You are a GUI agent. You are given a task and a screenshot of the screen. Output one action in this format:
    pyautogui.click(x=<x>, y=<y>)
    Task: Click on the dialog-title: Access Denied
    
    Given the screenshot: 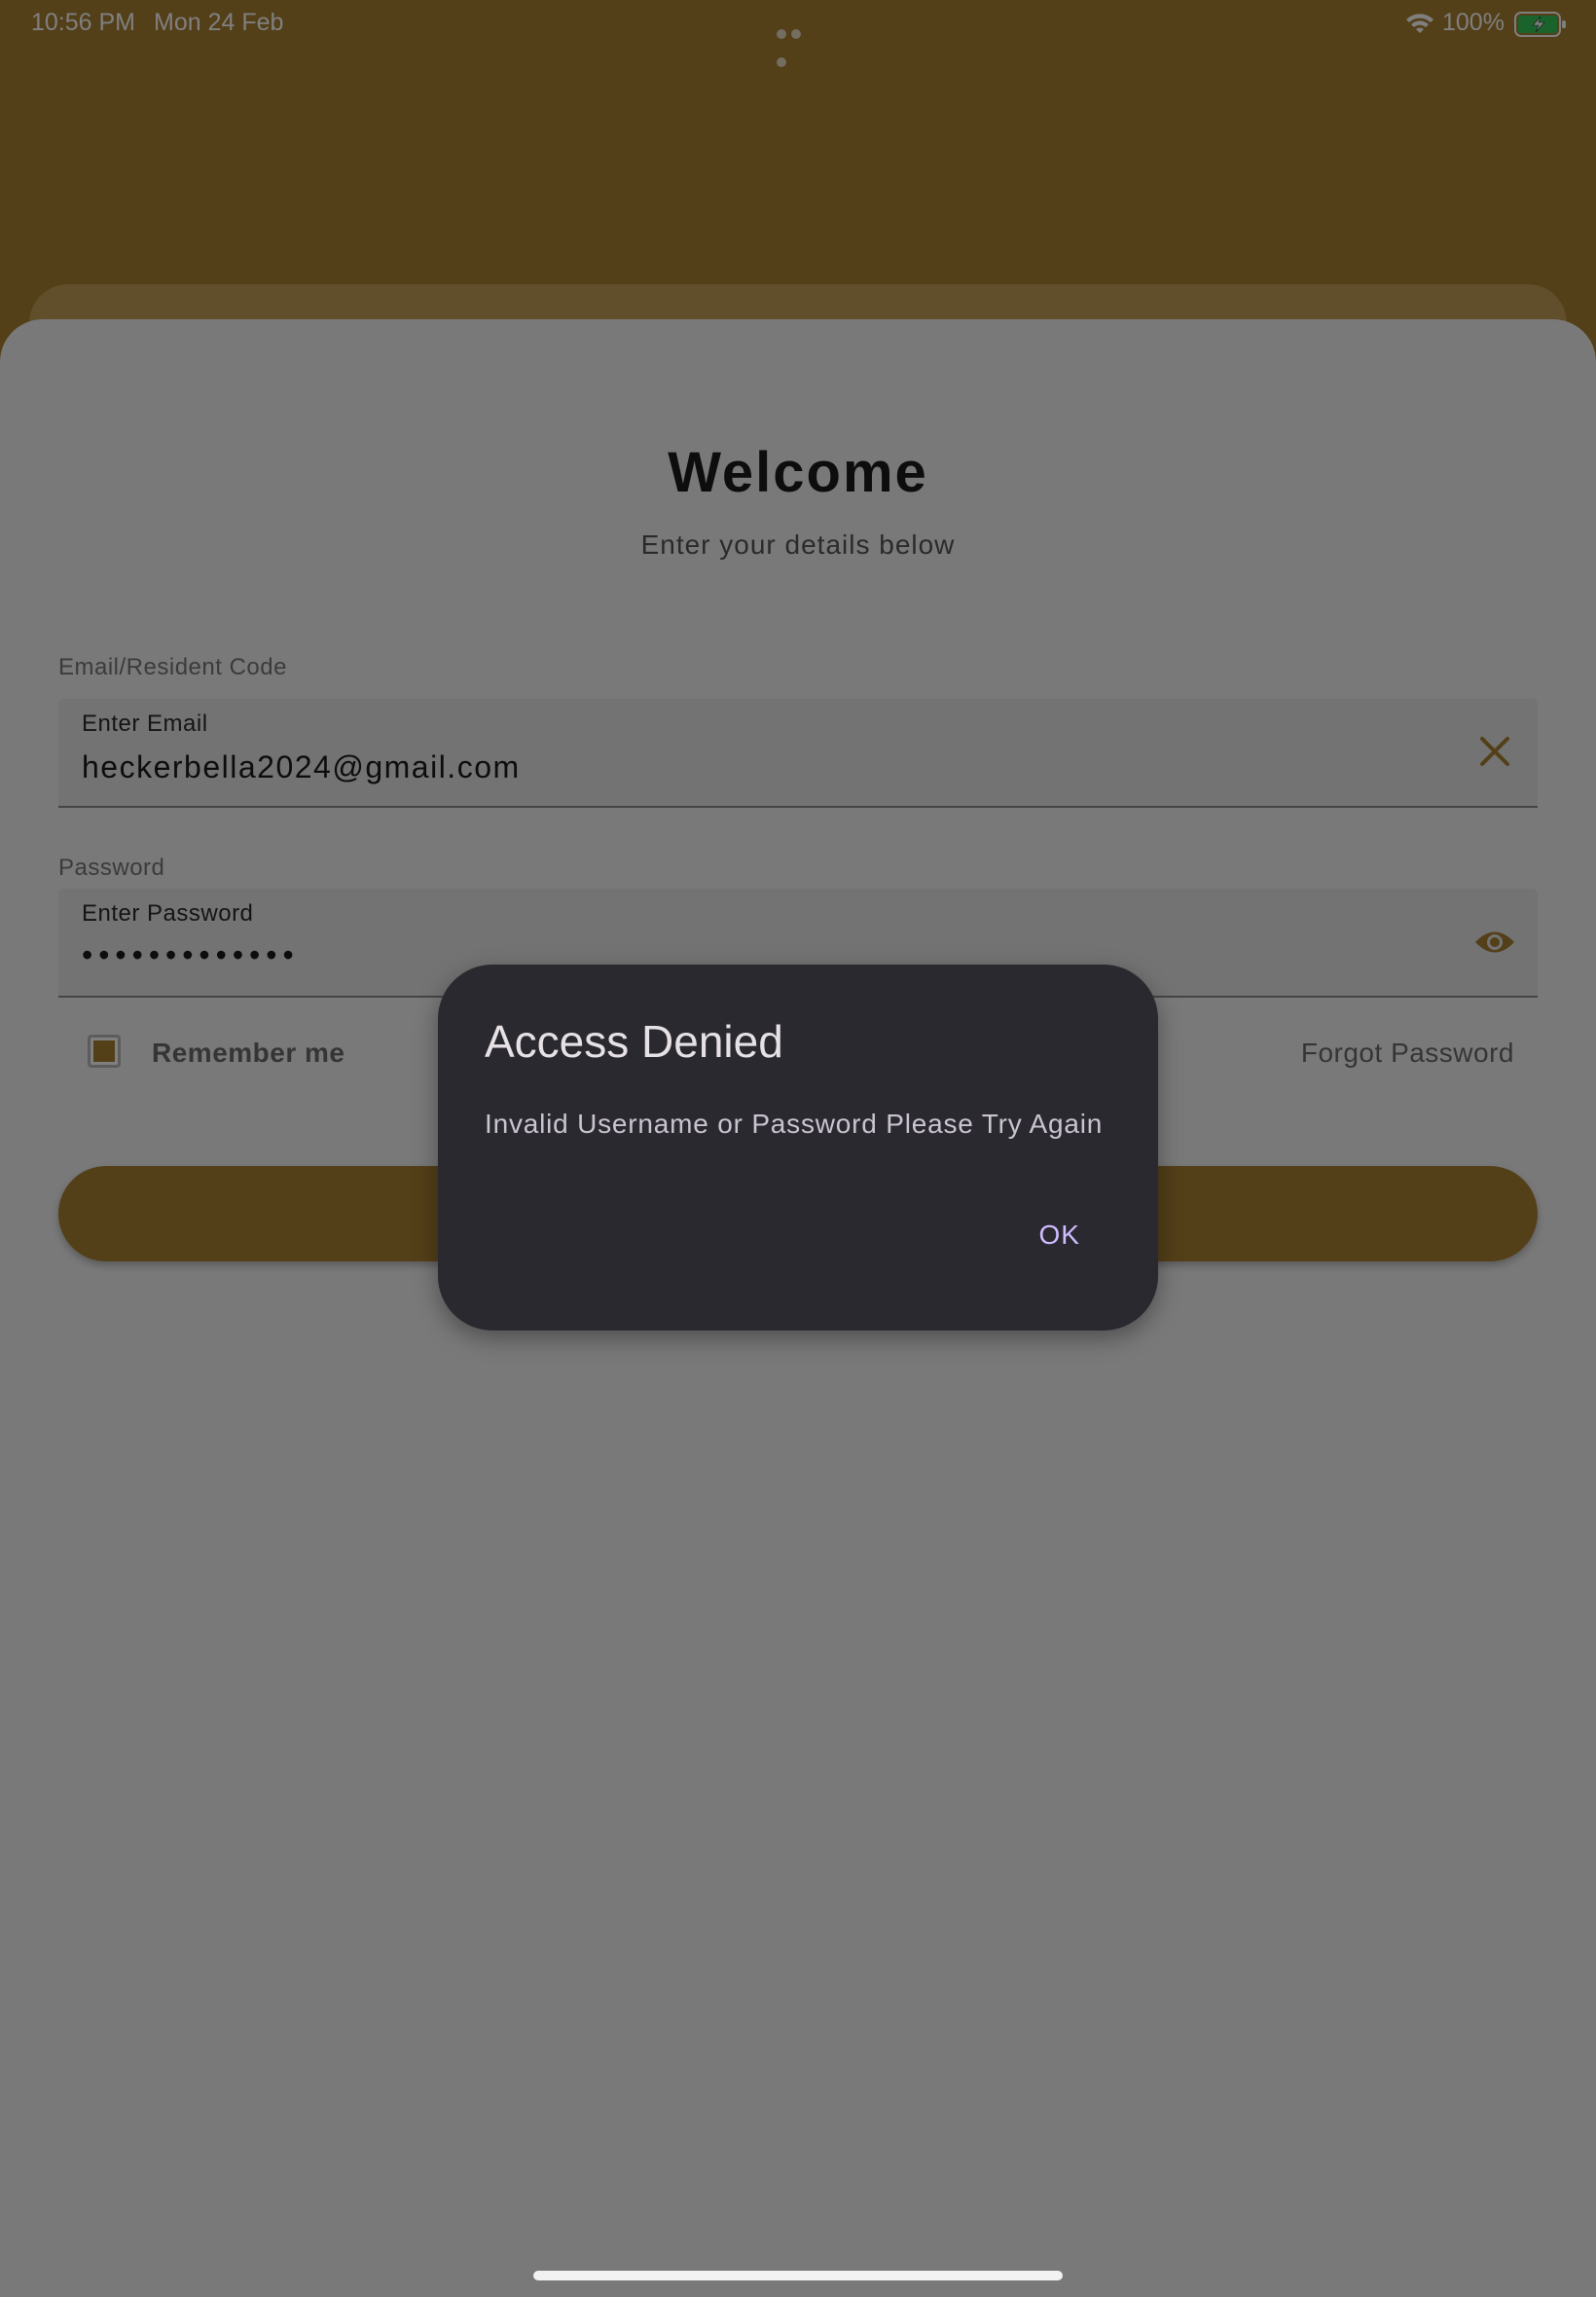 What is the action you would take?
    pyautogui.click(x=634, y=1041)
    